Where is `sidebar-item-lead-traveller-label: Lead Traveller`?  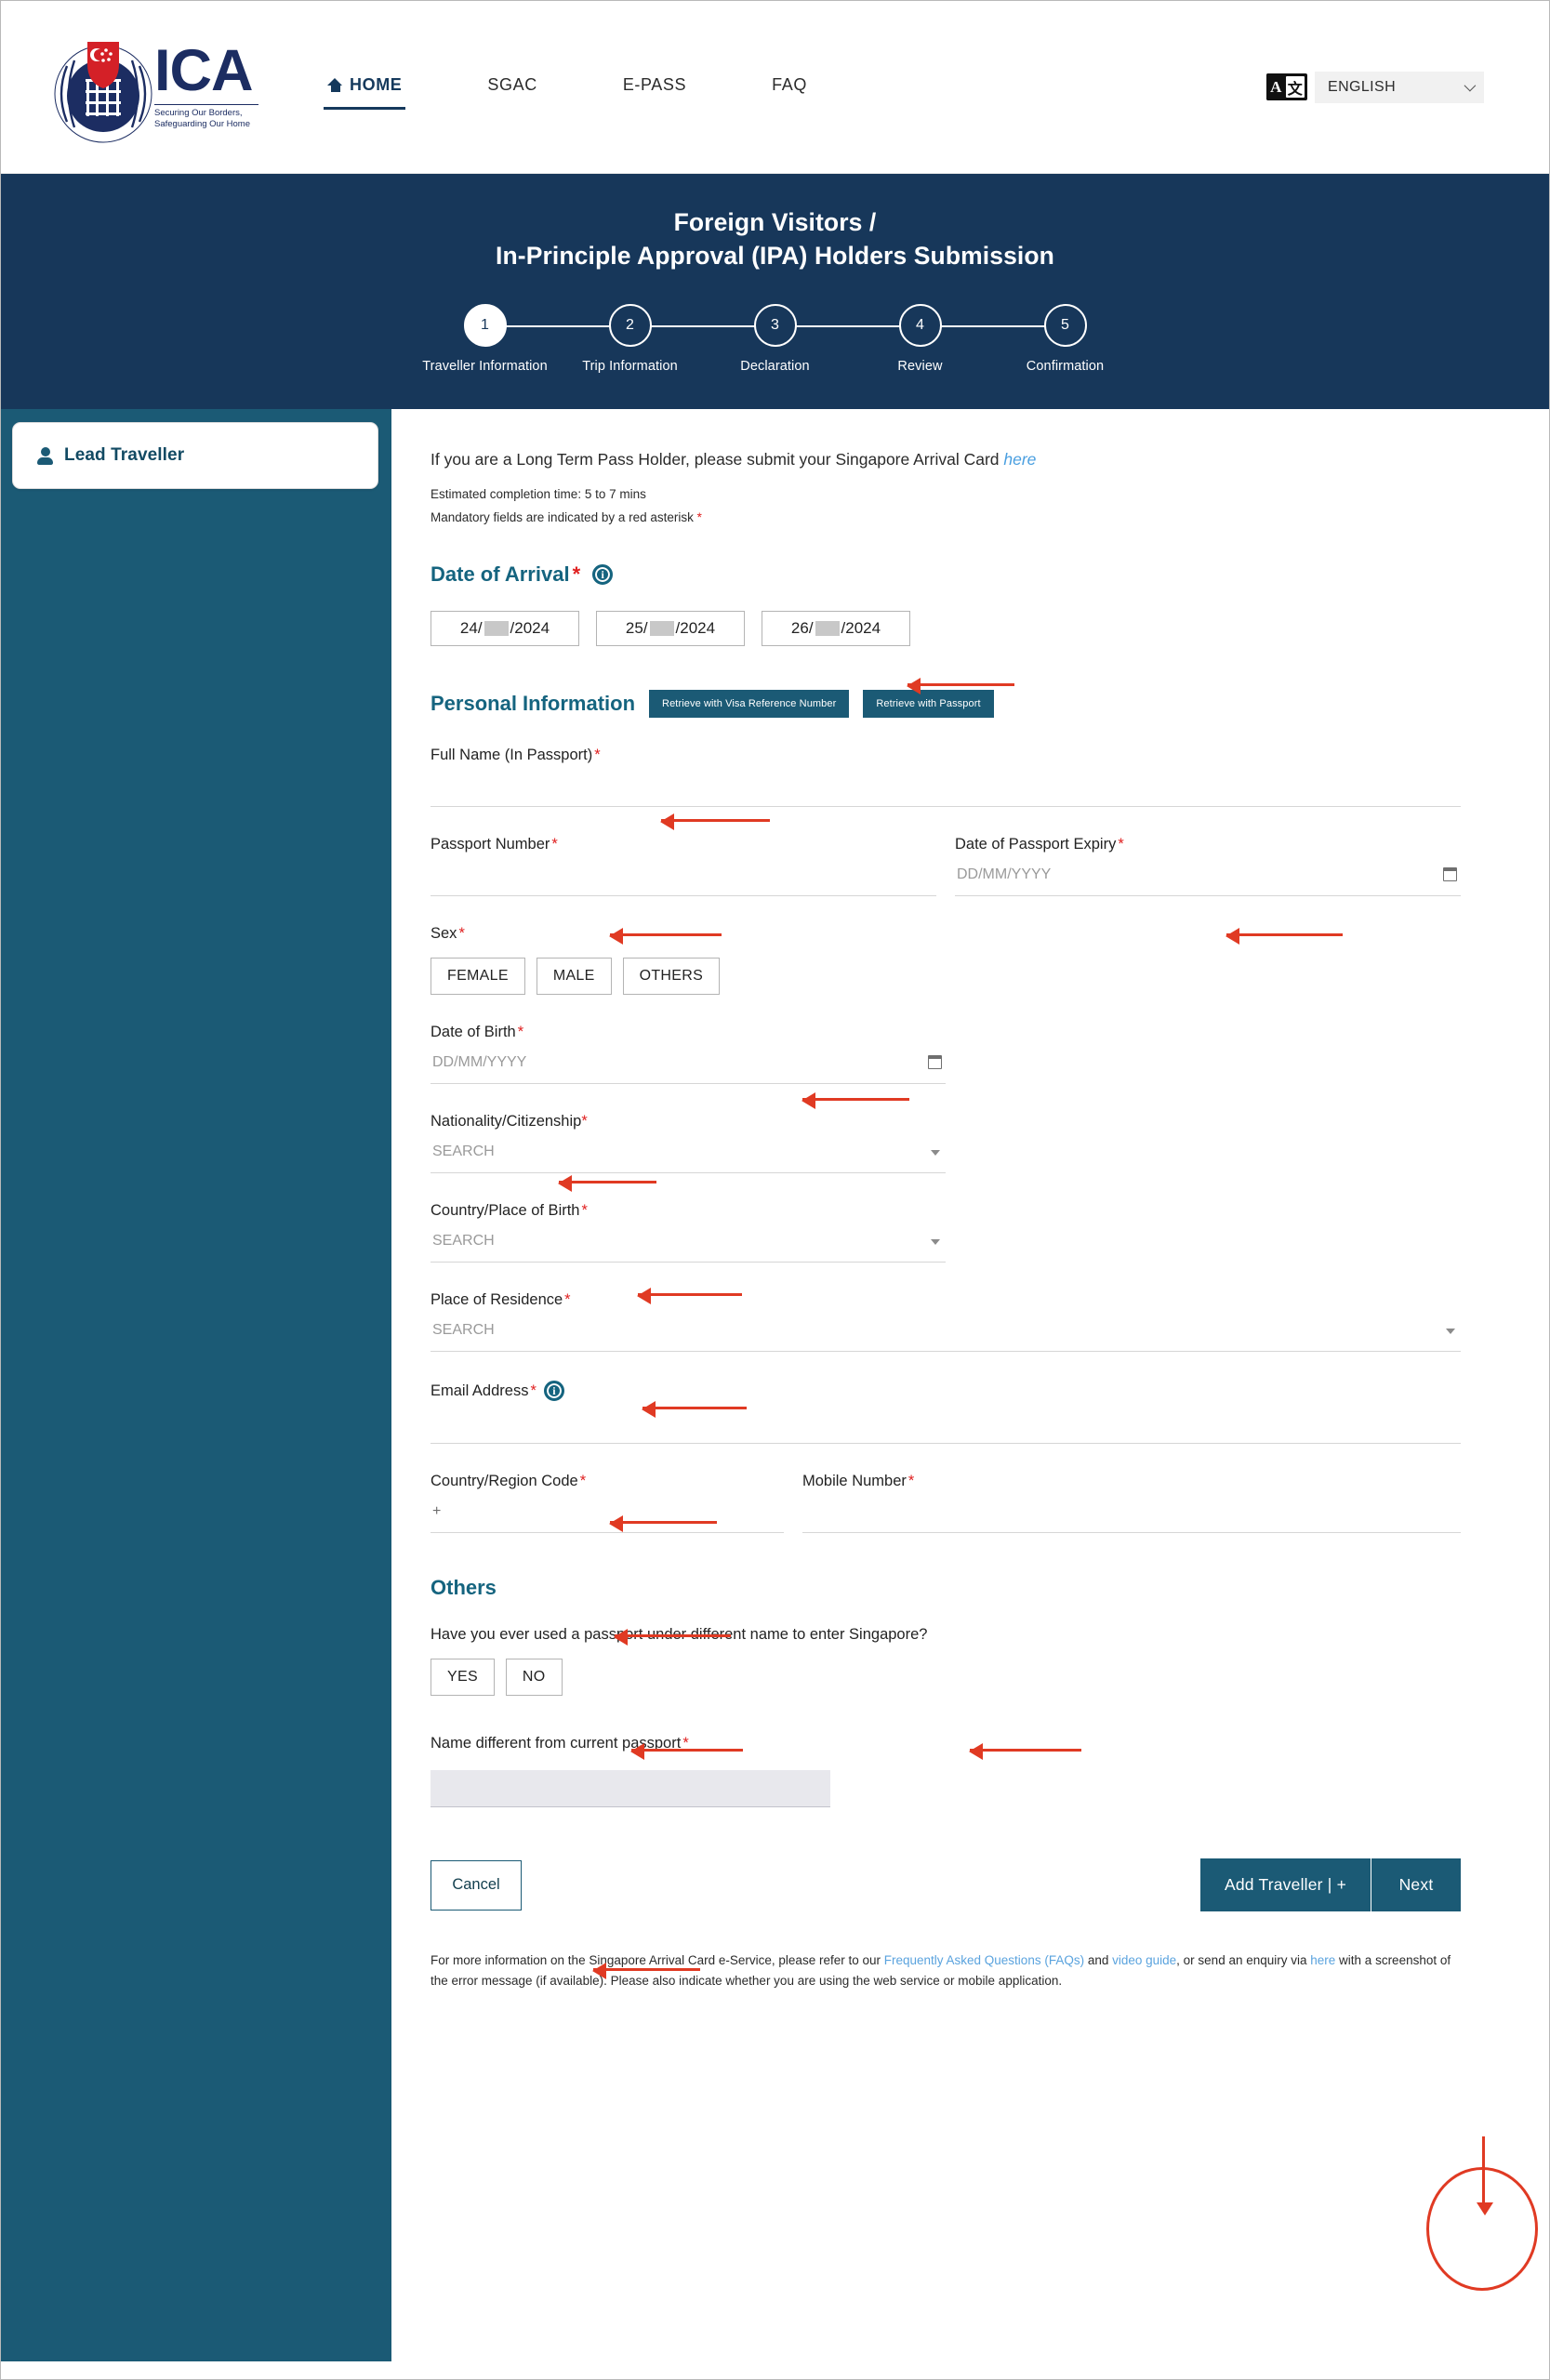 sidebar-item-lead-traveller-label: Lead Traveller is located at coordinates (125, 455).